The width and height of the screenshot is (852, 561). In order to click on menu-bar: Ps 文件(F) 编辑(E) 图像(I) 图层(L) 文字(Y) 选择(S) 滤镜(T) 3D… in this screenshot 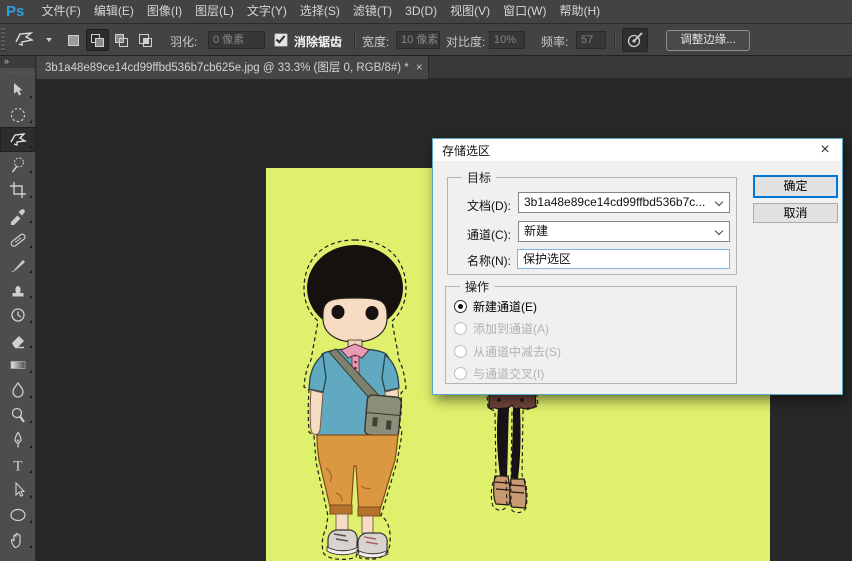, I will do `click(426, 12)`.